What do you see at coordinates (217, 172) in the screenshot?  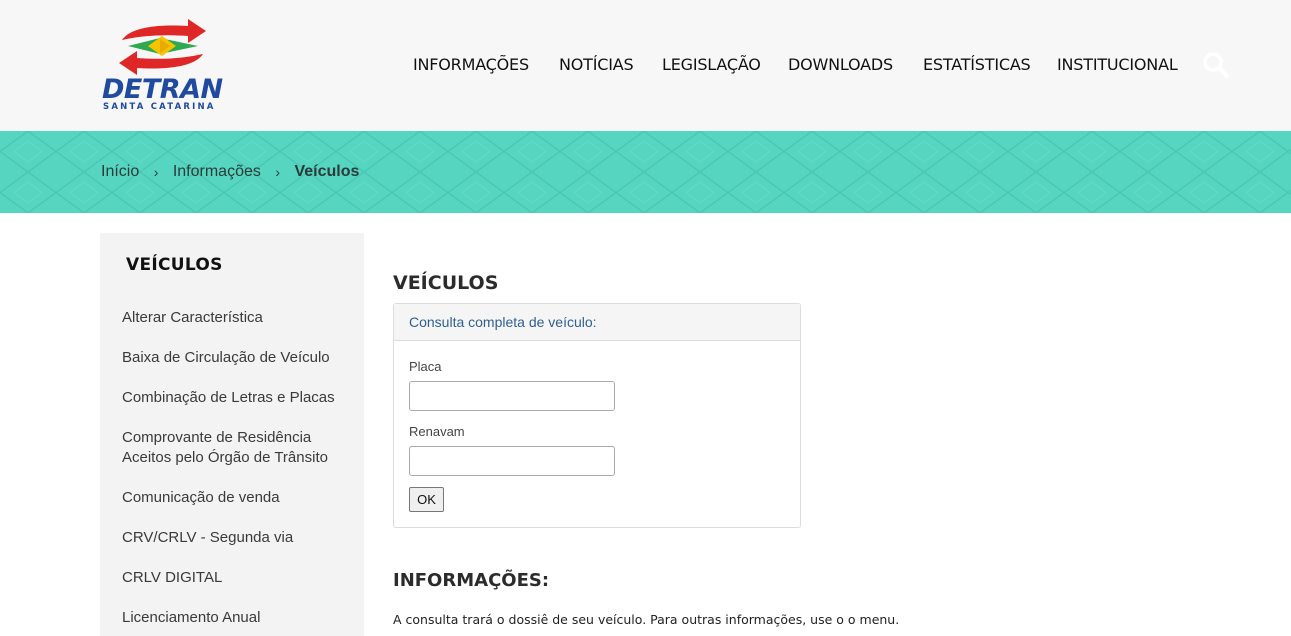 I see `breadcrumb-informacoes: Informações` at bounding box center [217, 172].